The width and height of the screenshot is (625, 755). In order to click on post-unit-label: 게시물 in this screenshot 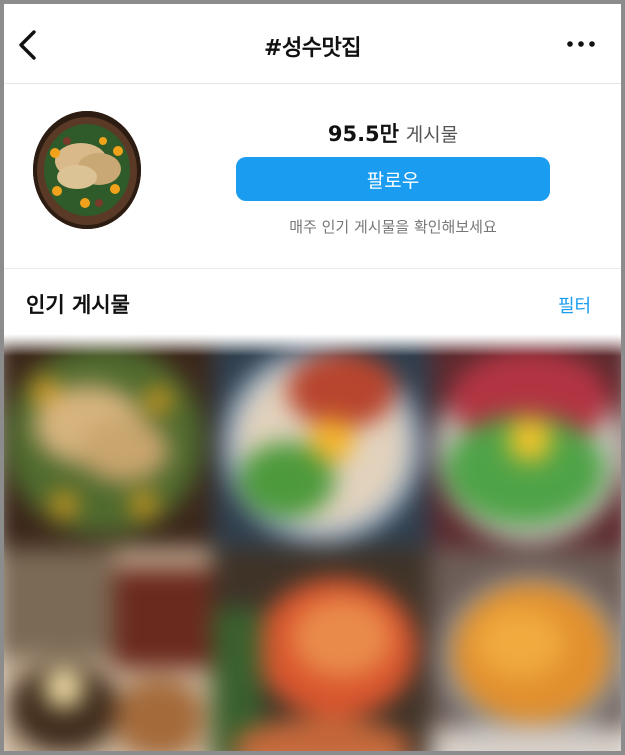, I will do `click(432, 135)`.